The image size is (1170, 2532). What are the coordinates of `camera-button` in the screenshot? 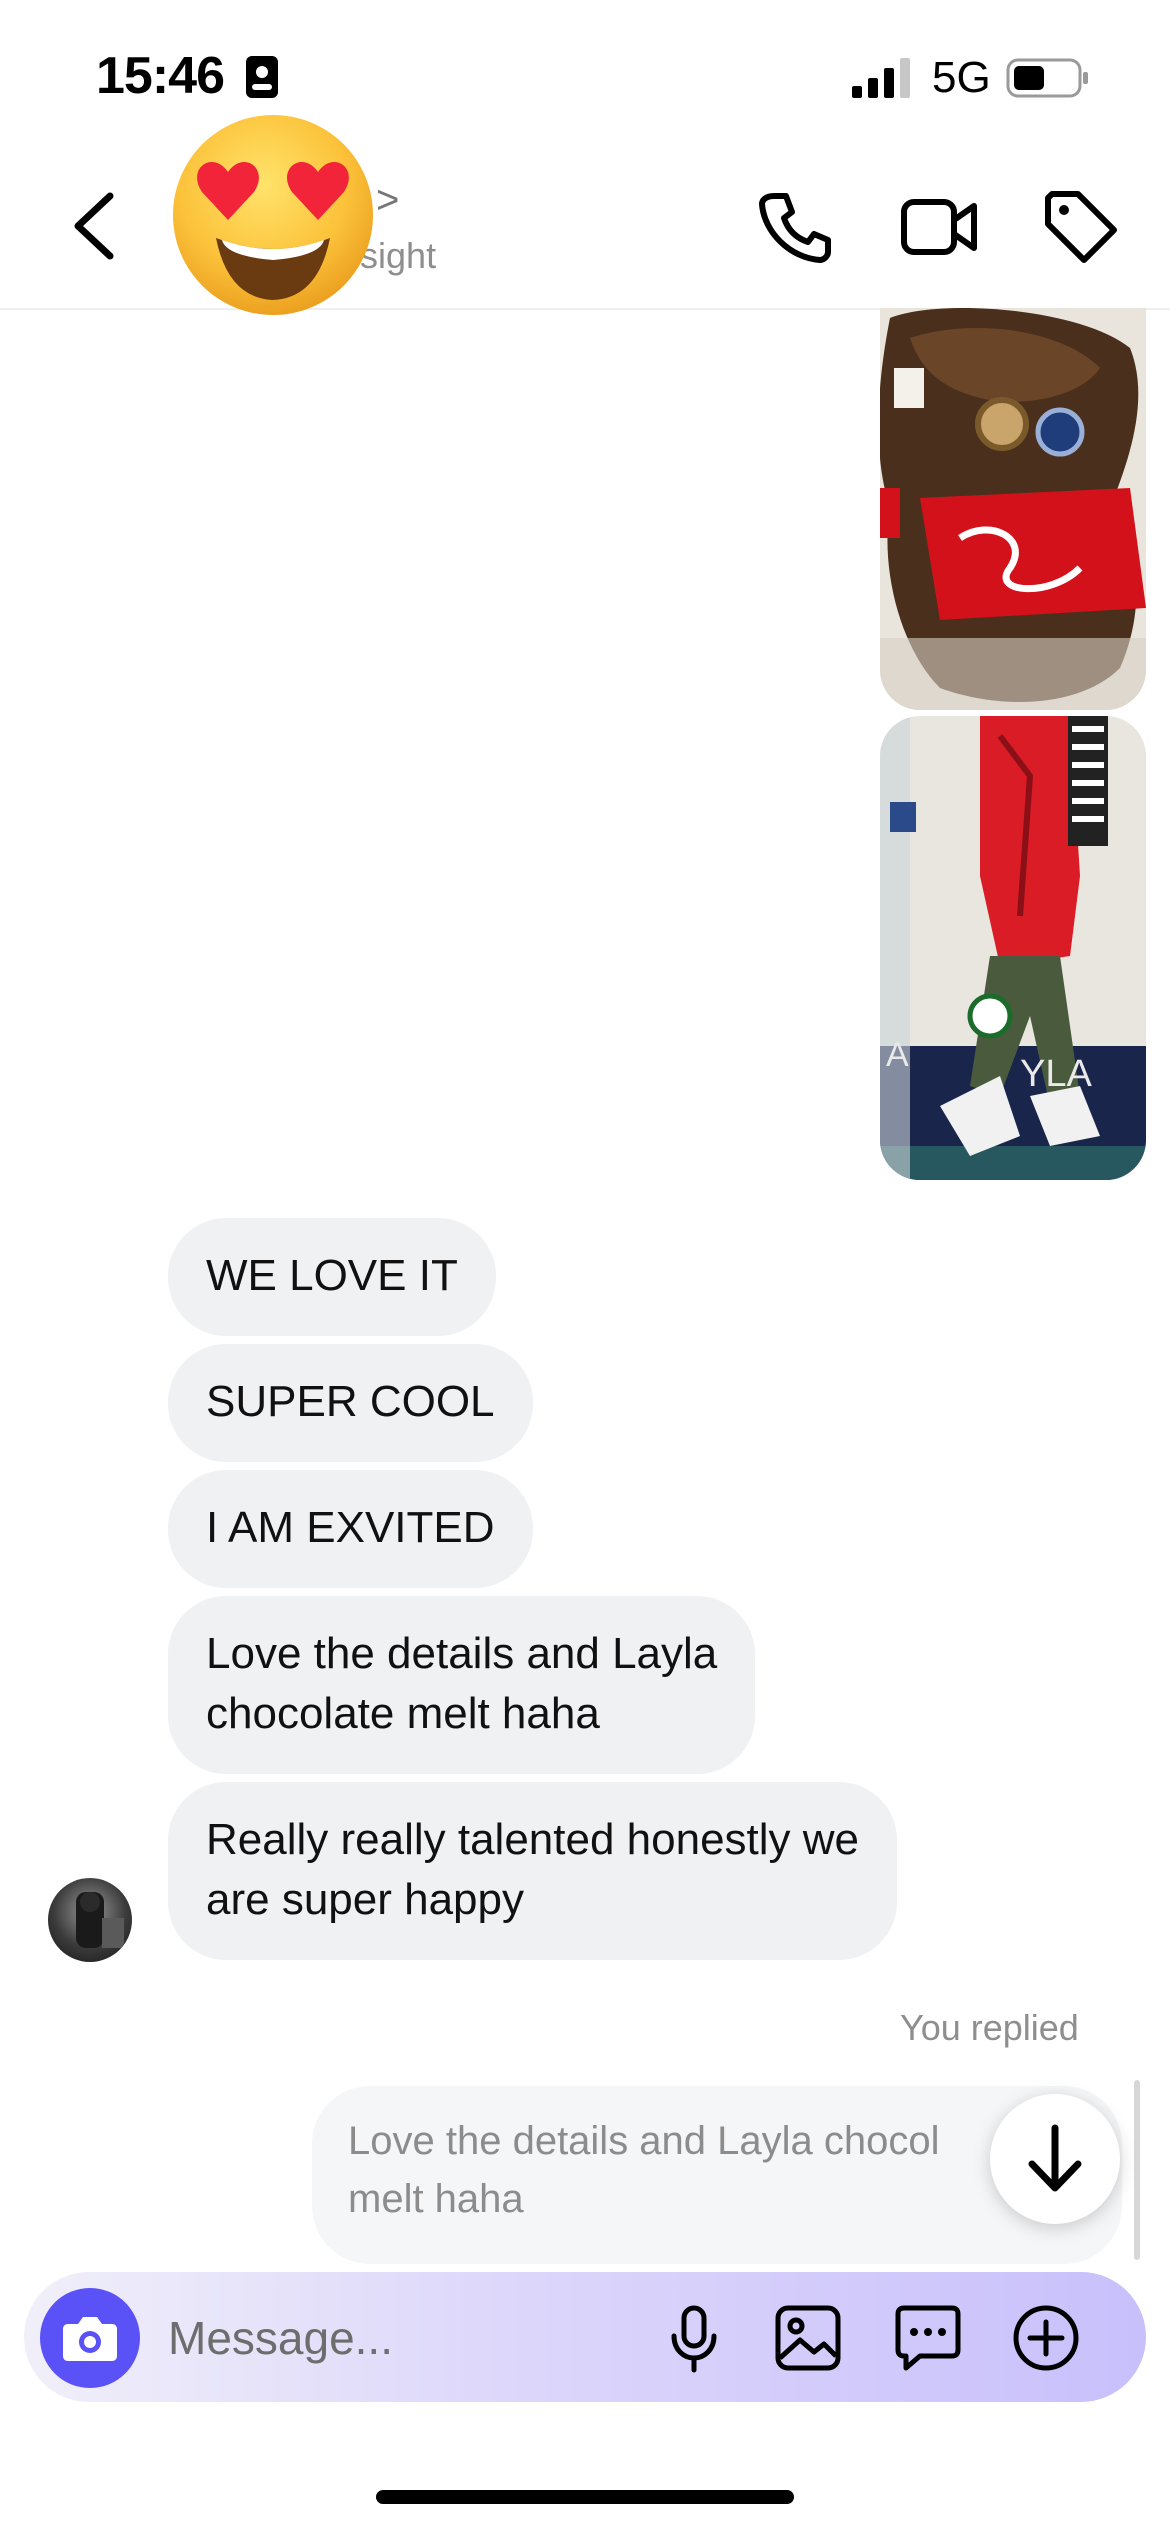 It's located at (90, 2338).